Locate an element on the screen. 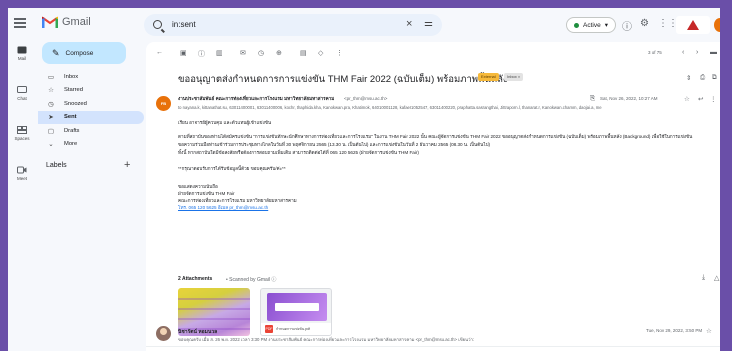 This screenshot has height=351, width=732. account-avatar is located at coordinates (717, 25).